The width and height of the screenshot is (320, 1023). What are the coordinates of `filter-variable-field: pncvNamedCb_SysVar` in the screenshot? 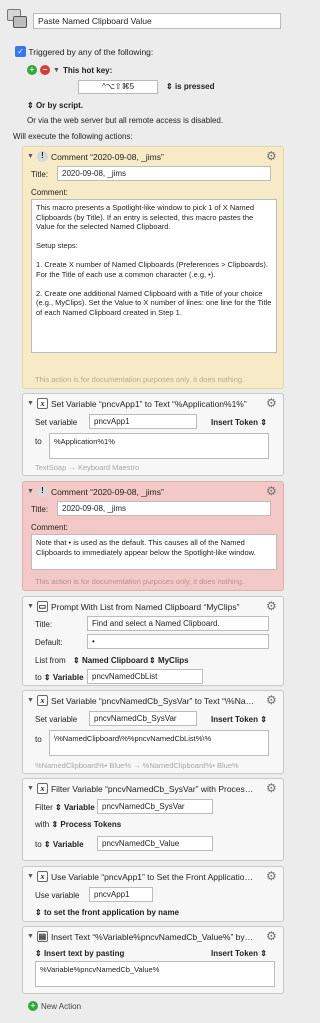 It's located at (155, 806).